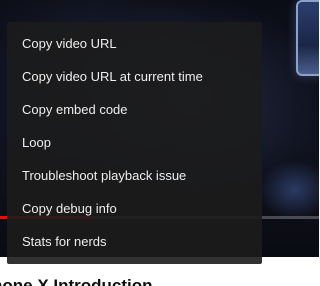  Describe the element at coordinates (134, 109) in the screenshot. I see `menu-item-copy-embed-code: Copy embed code` at that location.